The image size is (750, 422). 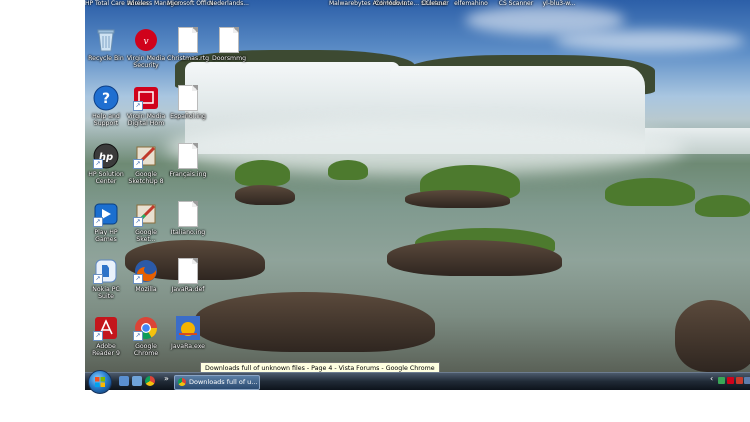 I want to click on desktop-icon-italiano: Italiano.ing, so click(x=188, y=218).